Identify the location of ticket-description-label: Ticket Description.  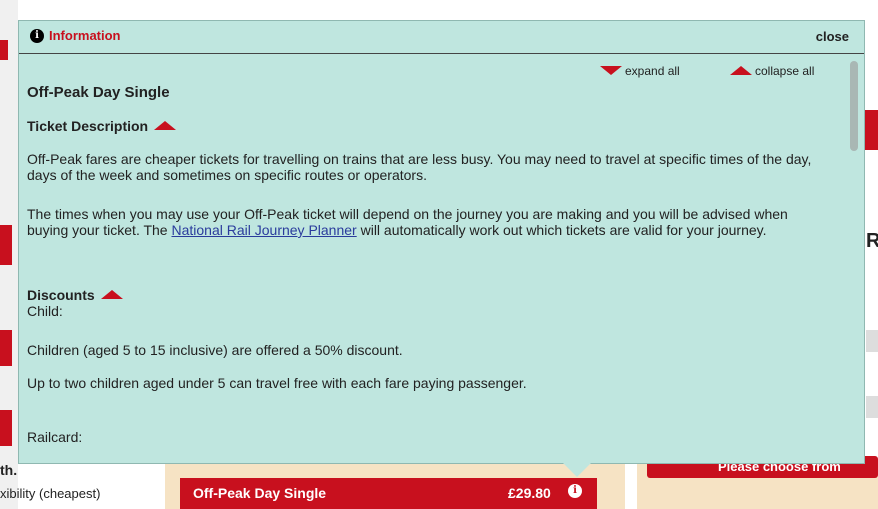
(88, 126).